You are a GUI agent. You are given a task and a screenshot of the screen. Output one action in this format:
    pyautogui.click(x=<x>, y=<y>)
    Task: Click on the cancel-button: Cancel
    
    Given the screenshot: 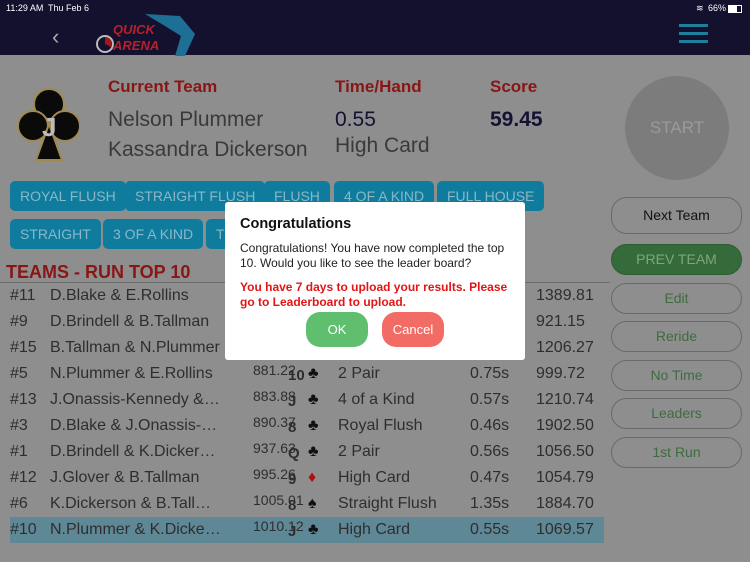 What is the action you would take?
    pyautogui.click(x=413, y=329)
    